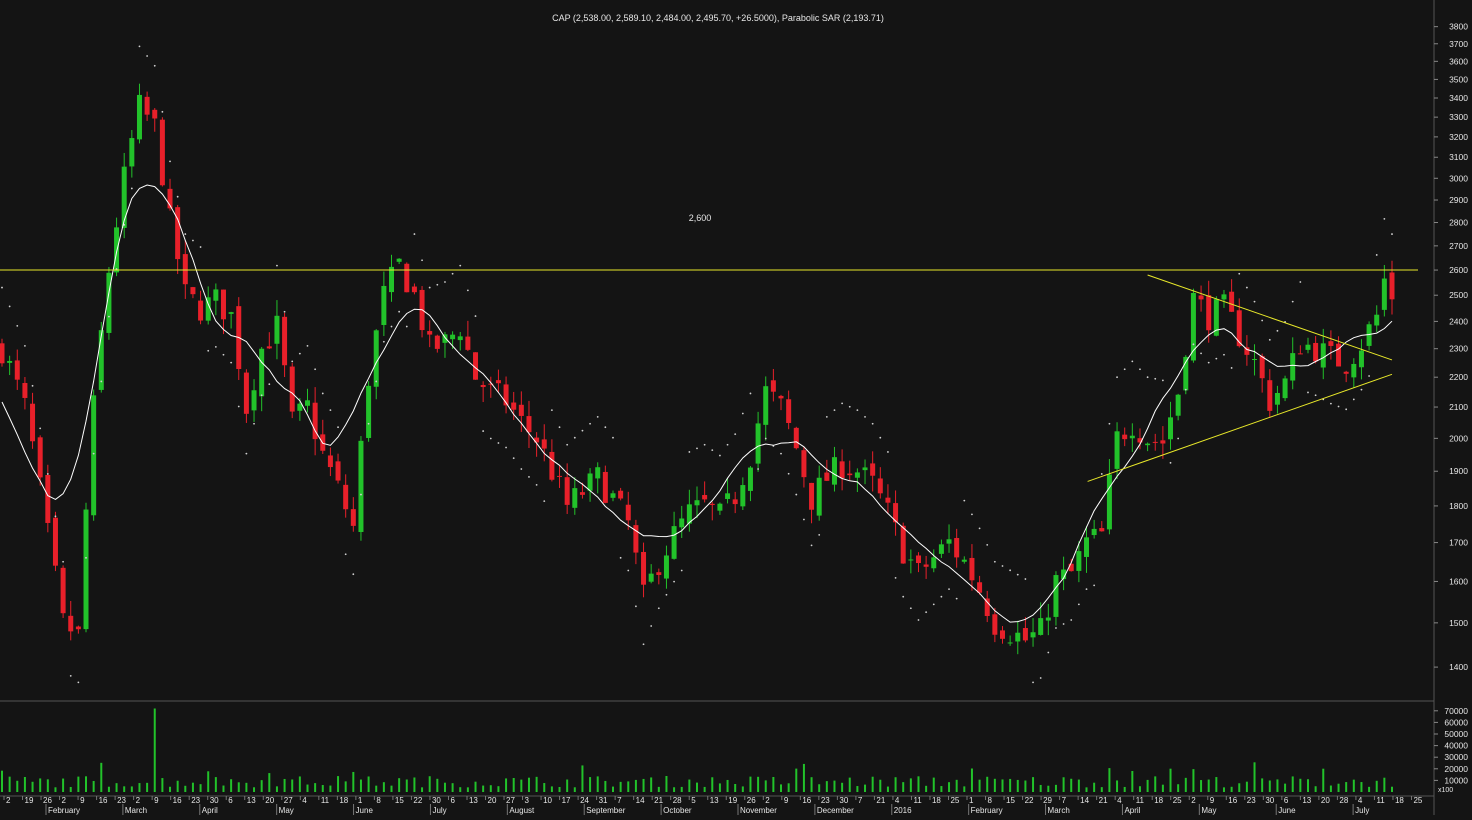 The height and width of the screenshot is (820, 1472). I want to click on price-tick-label: 3500, so click(1458, 79).